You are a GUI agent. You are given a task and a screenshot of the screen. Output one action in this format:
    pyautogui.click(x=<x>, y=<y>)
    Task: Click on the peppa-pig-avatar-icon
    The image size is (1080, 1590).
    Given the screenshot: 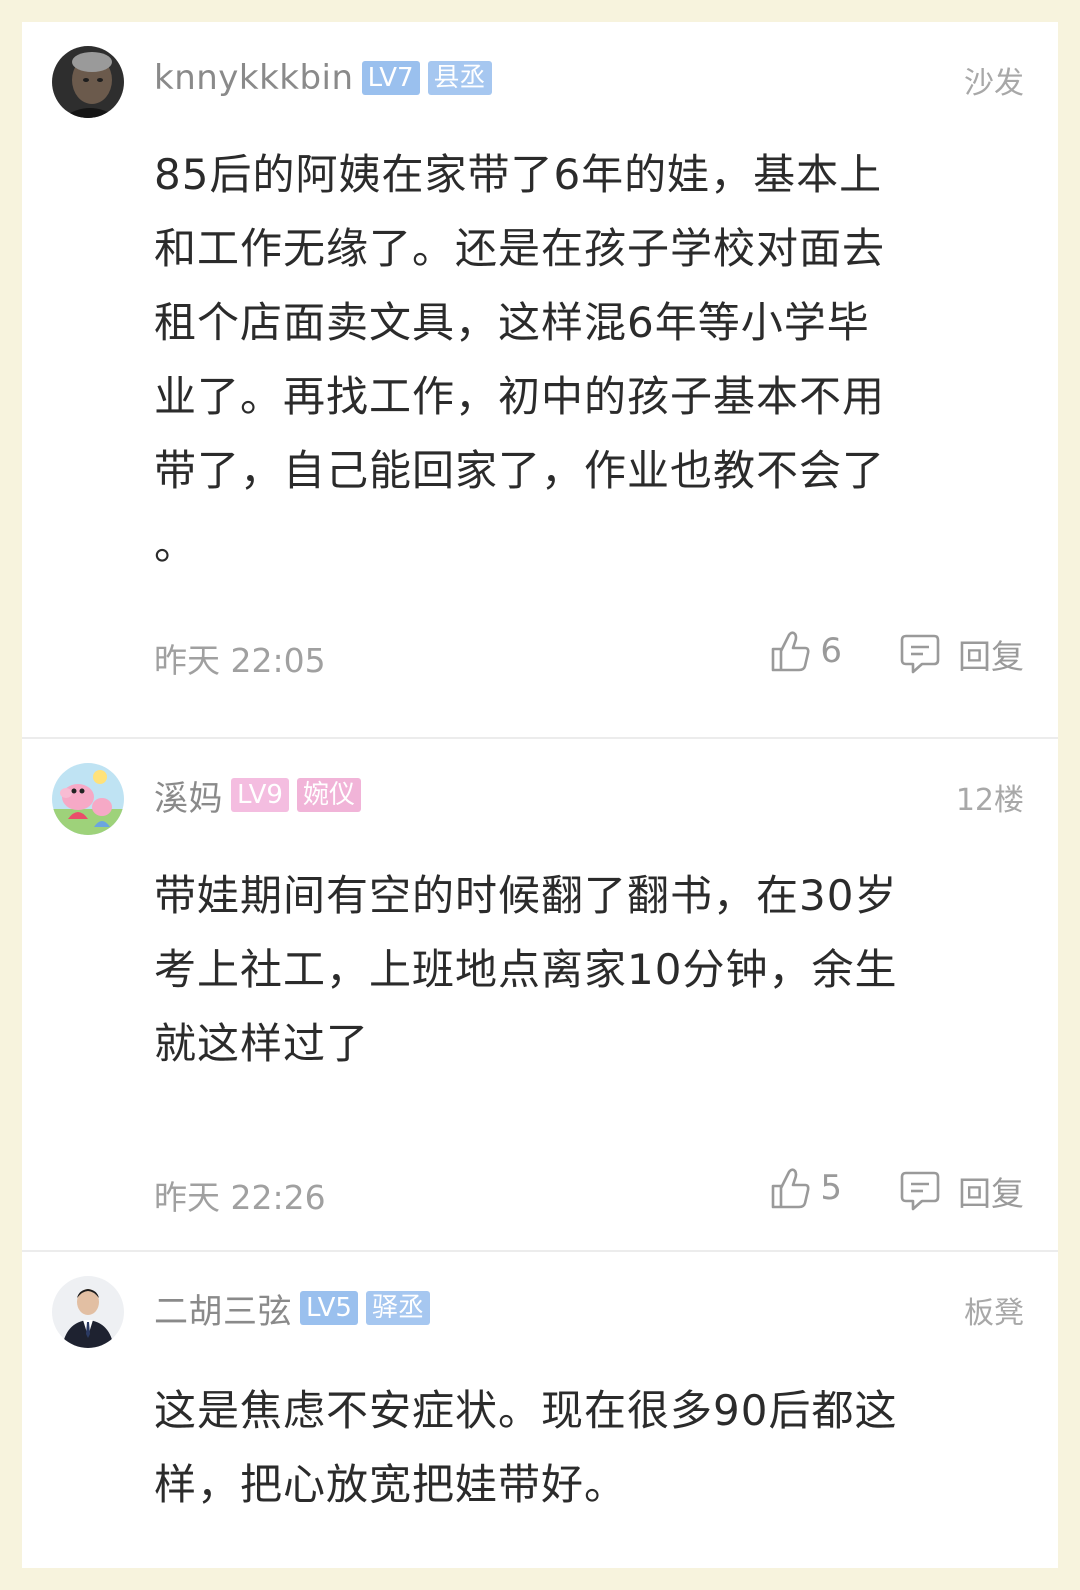 What is the action you would take?
    pyautogui.click(x=88, y=799)
    